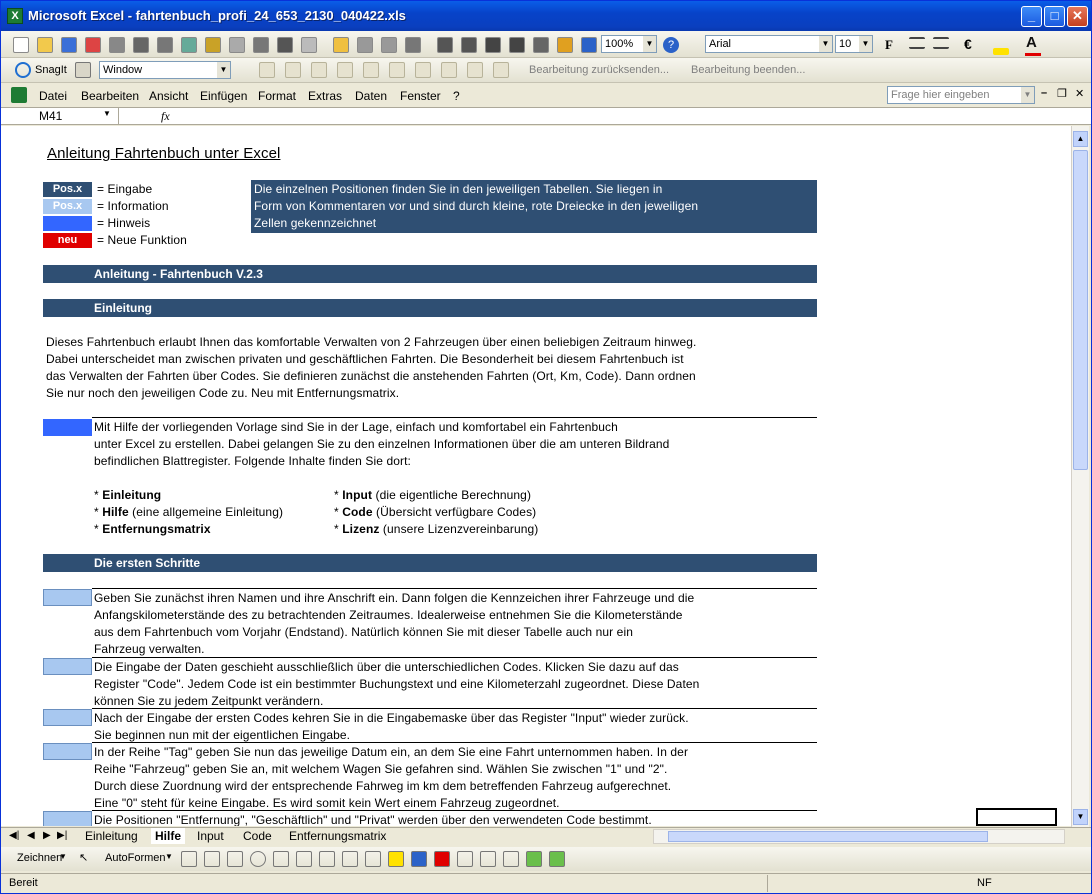 The height and width of the screenshot is (894, 1092). Describe the element at coordinates (223, 96) in the screenshot. I see `menu-item: Einfügen` at that location.